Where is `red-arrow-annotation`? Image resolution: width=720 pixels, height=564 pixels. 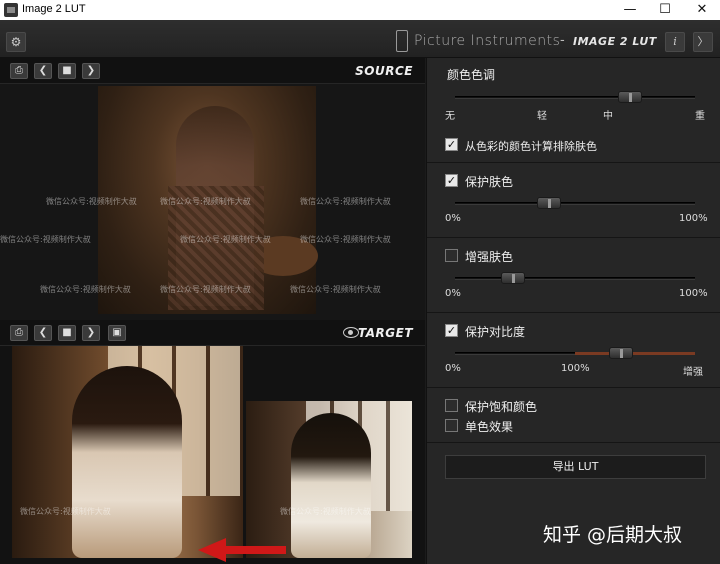 red-arrow-annotation is located at coordinates (243, 550).